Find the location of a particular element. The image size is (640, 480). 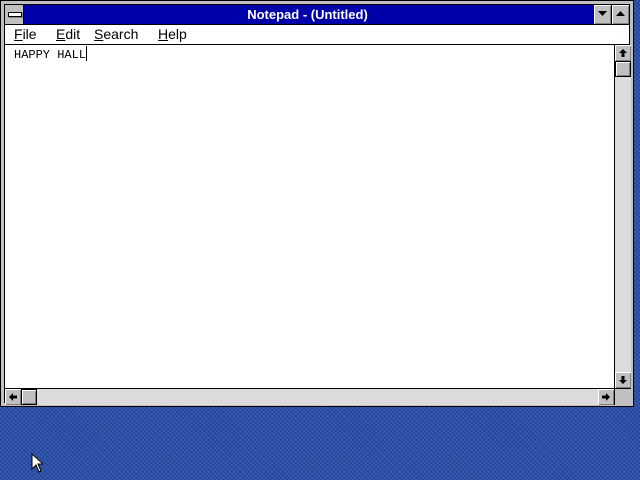

horizontal-scrollbar is located at coordinates (309, 396).